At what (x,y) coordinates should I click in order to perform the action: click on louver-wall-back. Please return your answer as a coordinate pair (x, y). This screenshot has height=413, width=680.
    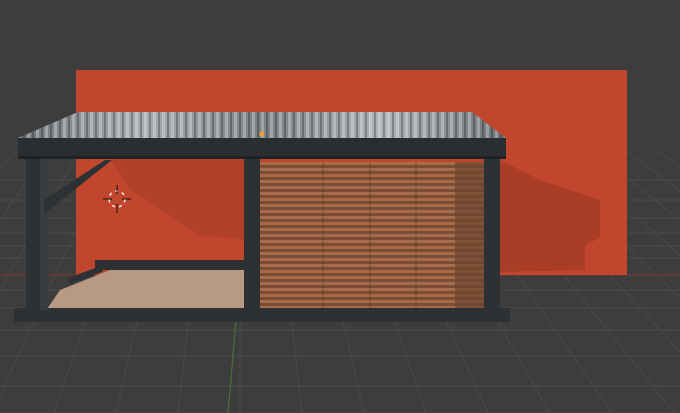
    Looking at the image, I should click on (470, 235).